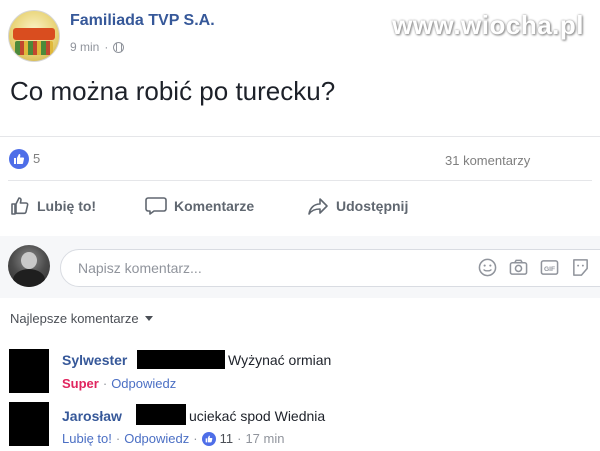 The height and width of the screenshot is (451, 600). I want to click on share-button: Udostępnij, so click(357, 206).